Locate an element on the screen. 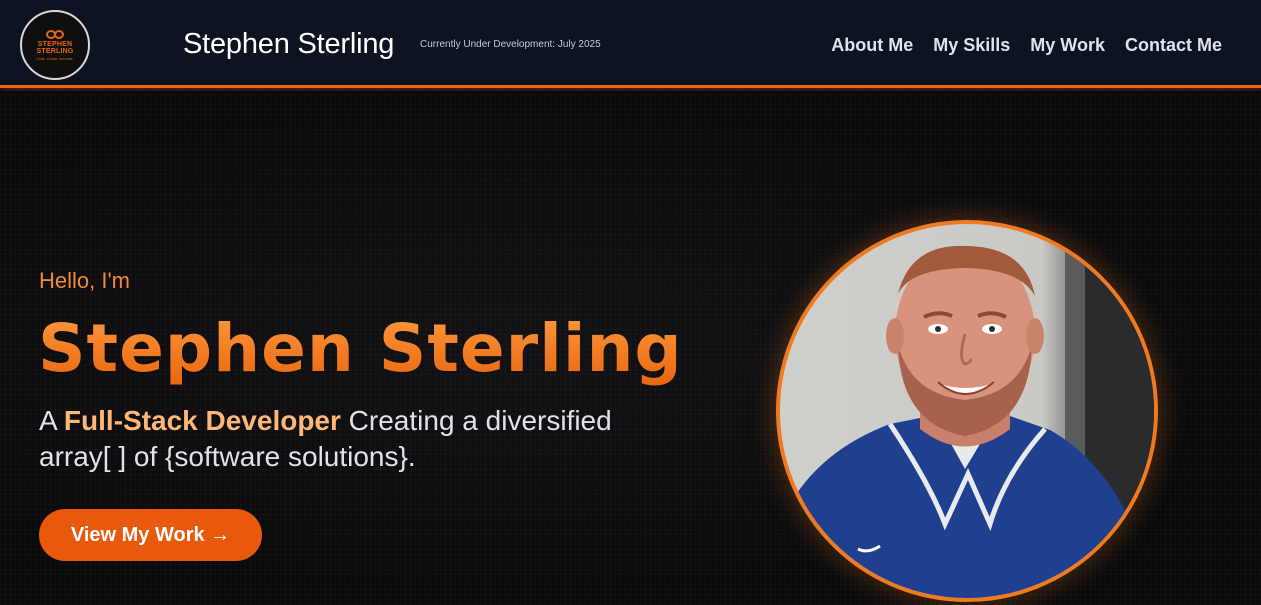 The height and width of the screenshot is (605, 1261). development-notice: Currently Under Development: July 2025 is located at coordinates (510, 44).